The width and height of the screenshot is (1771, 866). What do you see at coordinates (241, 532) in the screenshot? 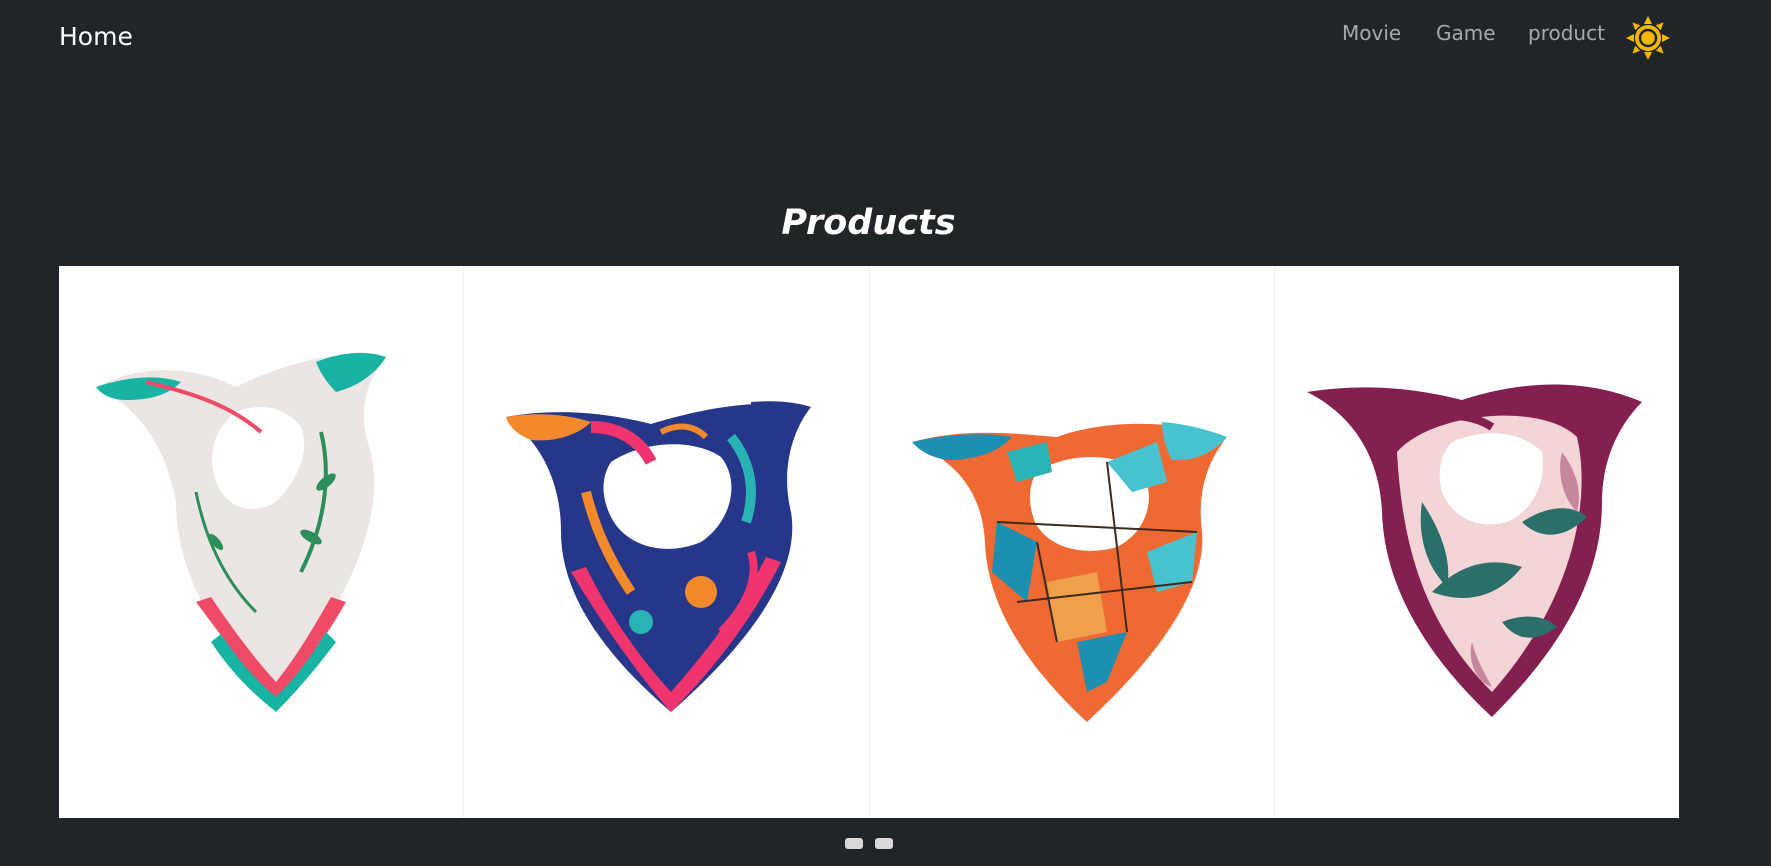
I see `scarf-floral-teal-icon` at bounding box center [241, 532].